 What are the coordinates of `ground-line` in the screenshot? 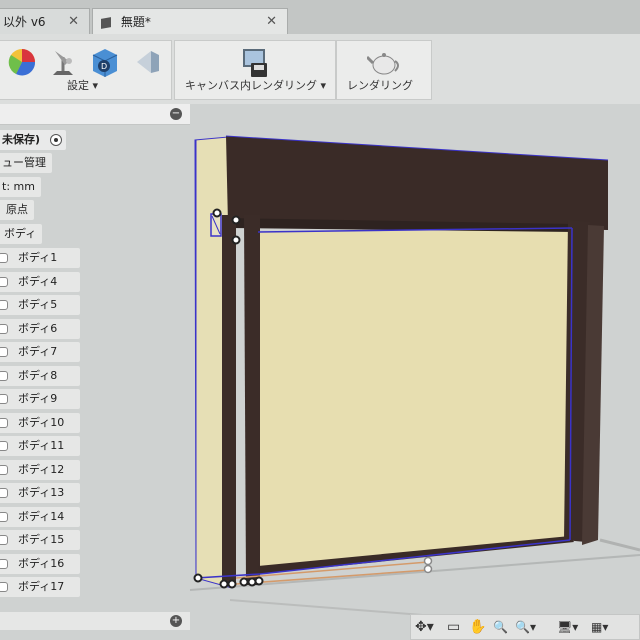 It's located at (619, 545).